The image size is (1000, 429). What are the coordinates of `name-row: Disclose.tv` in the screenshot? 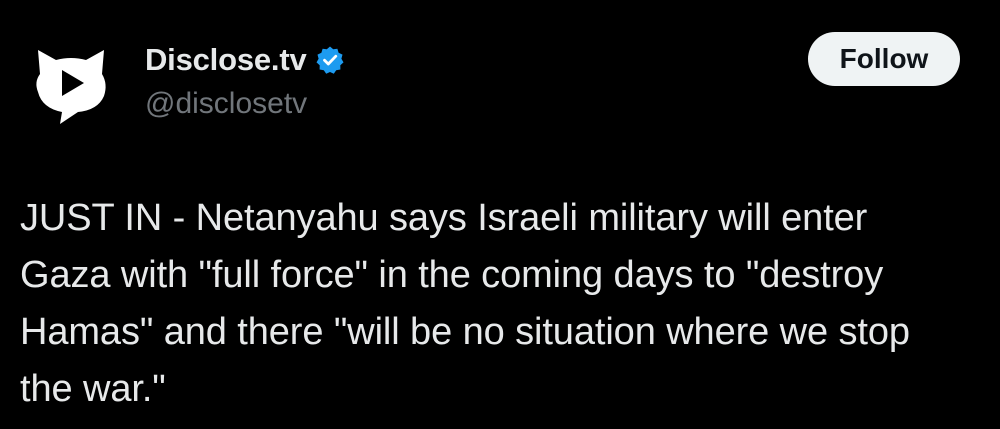 It's located at (245, 60).